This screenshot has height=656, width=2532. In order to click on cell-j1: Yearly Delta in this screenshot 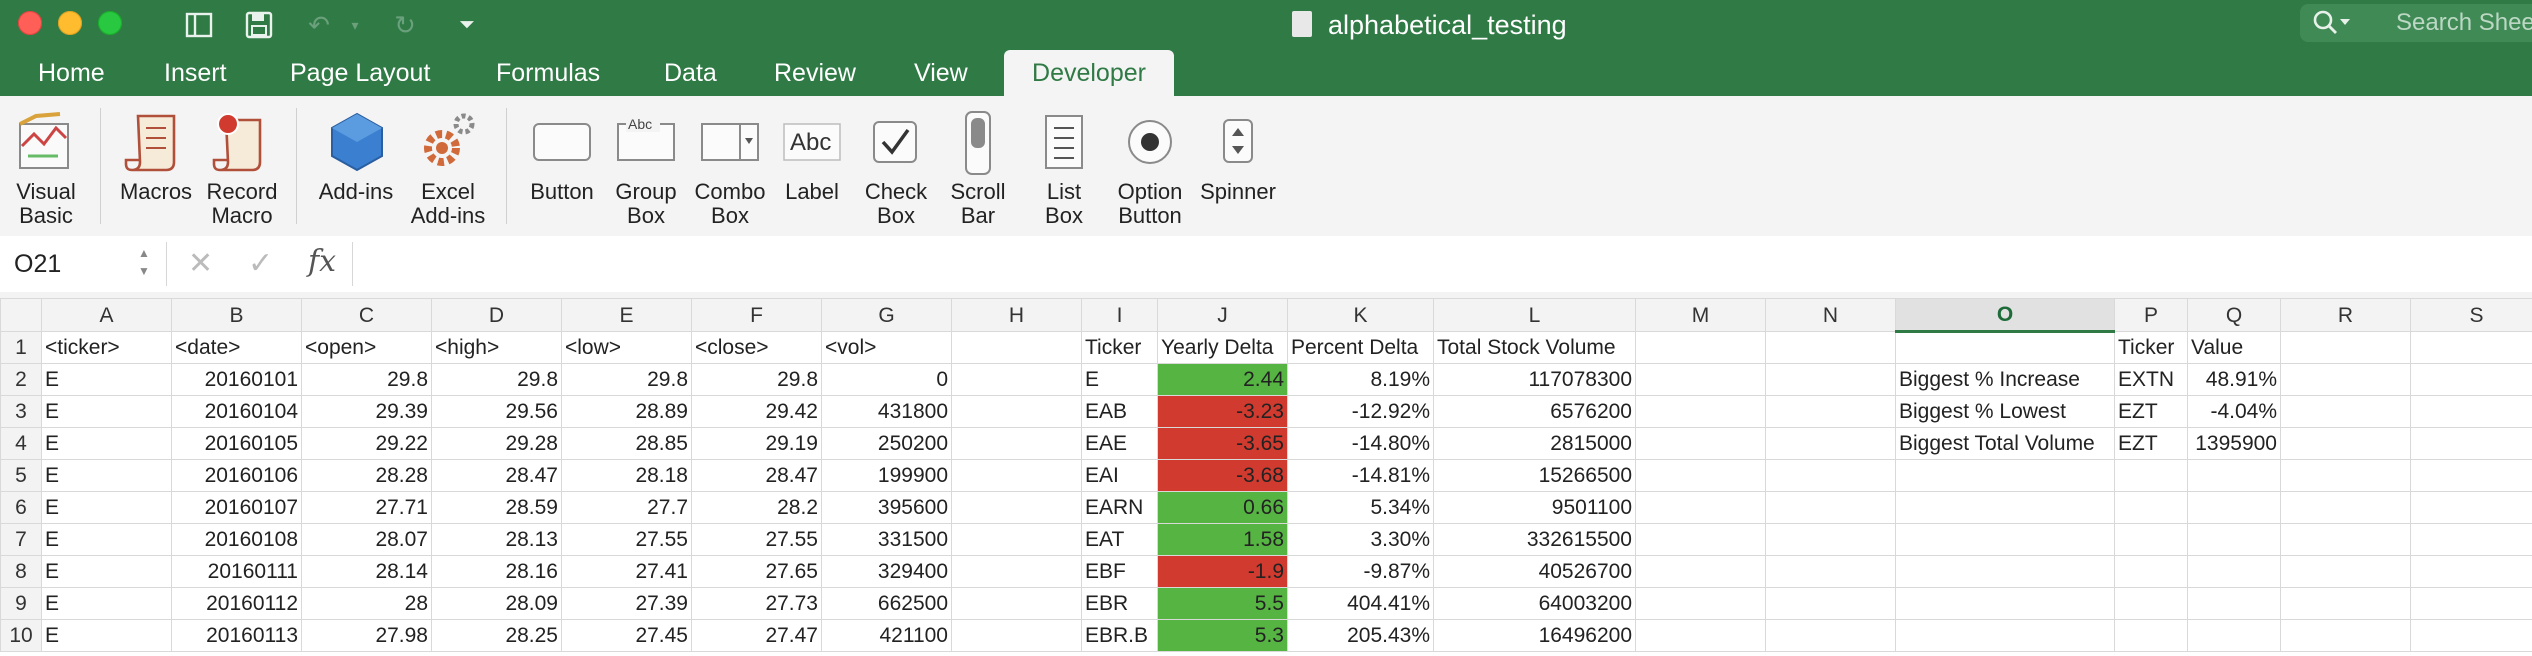, I will do `click(1222, 347)`.